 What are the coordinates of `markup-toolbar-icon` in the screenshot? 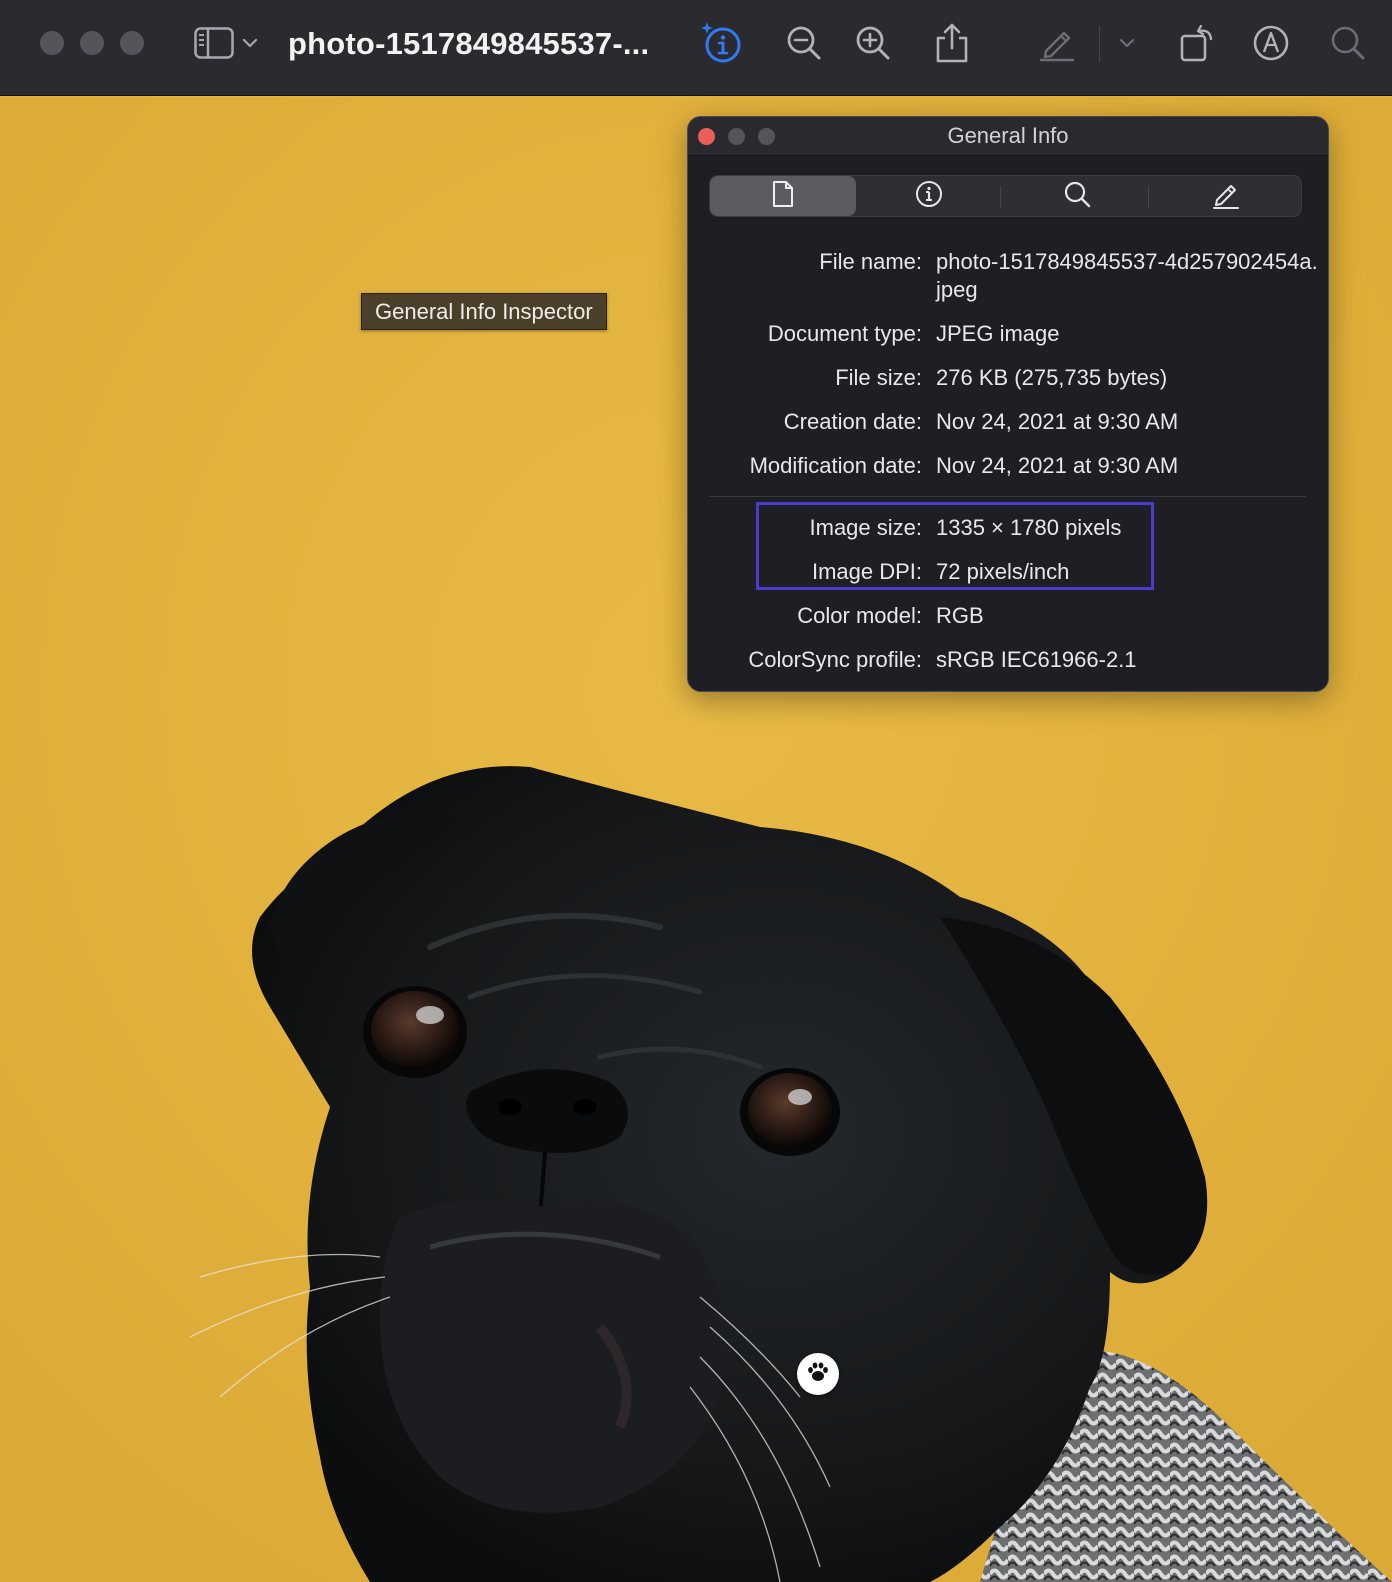 It's located at (1271, 43).